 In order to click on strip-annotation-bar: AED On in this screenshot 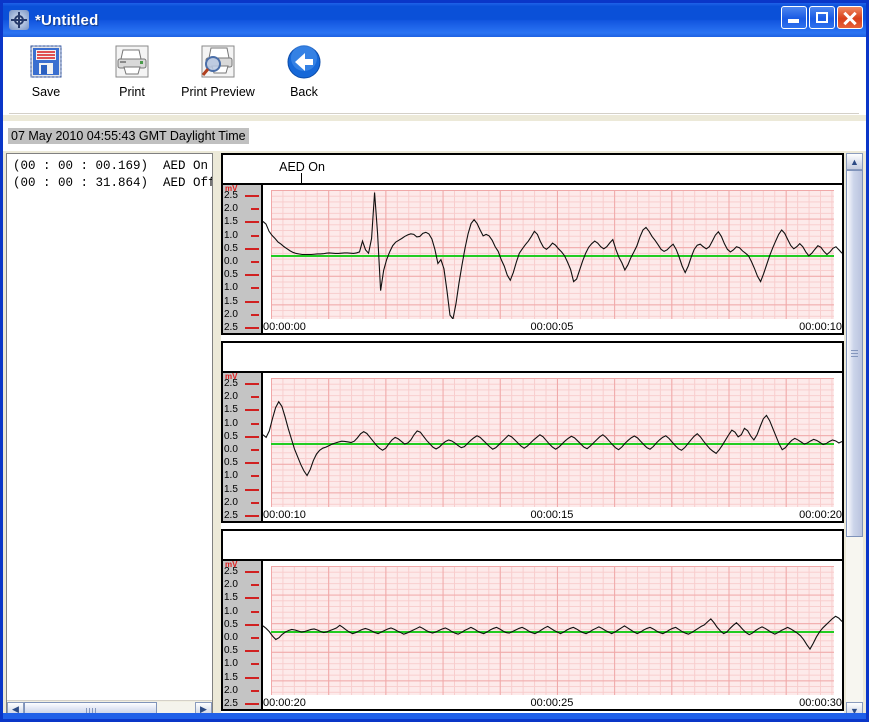, I will do `click(532, 170)`.